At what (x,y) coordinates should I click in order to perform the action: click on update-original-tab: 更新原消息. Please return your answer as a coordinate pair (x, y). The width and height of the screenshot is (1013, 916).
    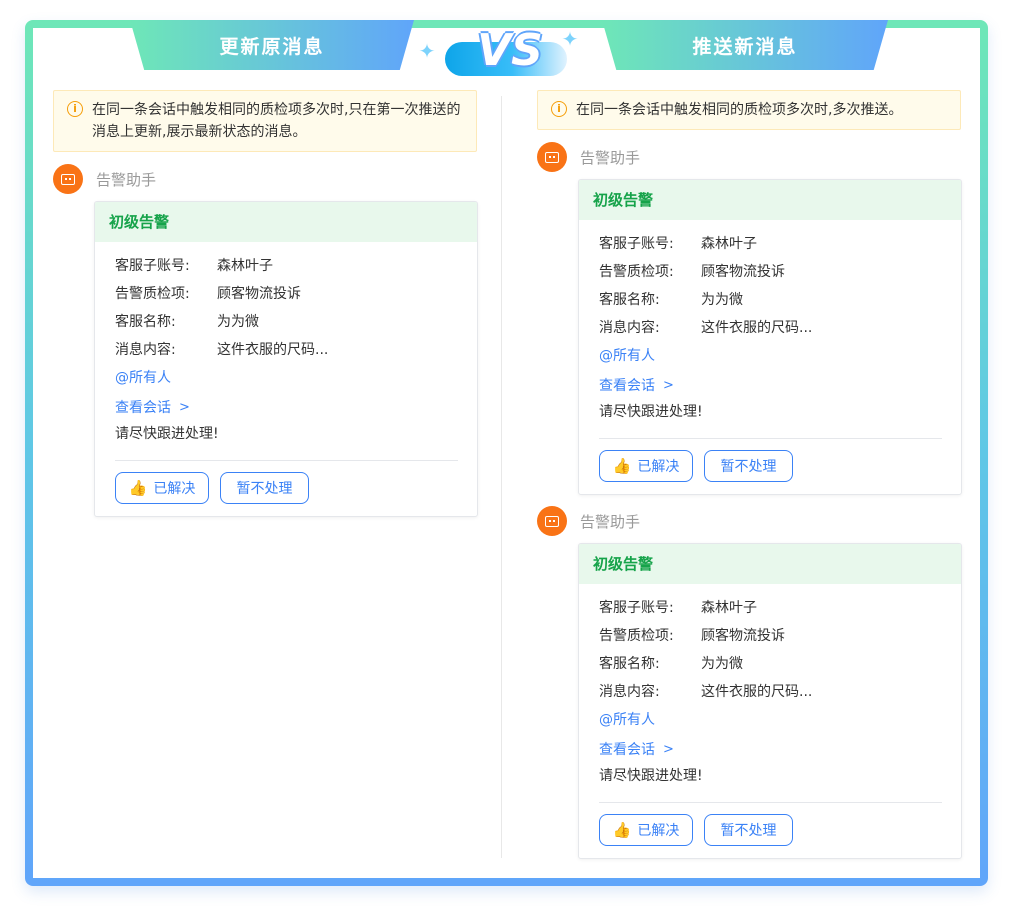
    Looking at the image, I should click on (272, 45).